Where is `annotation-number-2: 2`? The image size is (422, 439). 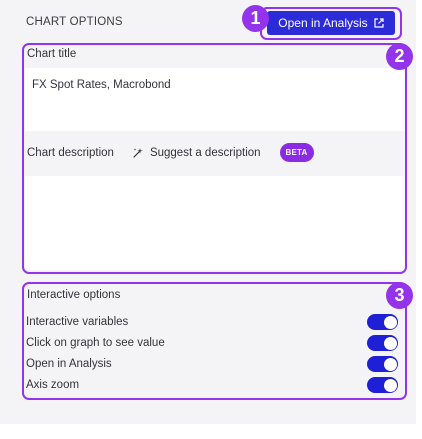
annotation-number-2: 2 is located at coordinates (399, 56).